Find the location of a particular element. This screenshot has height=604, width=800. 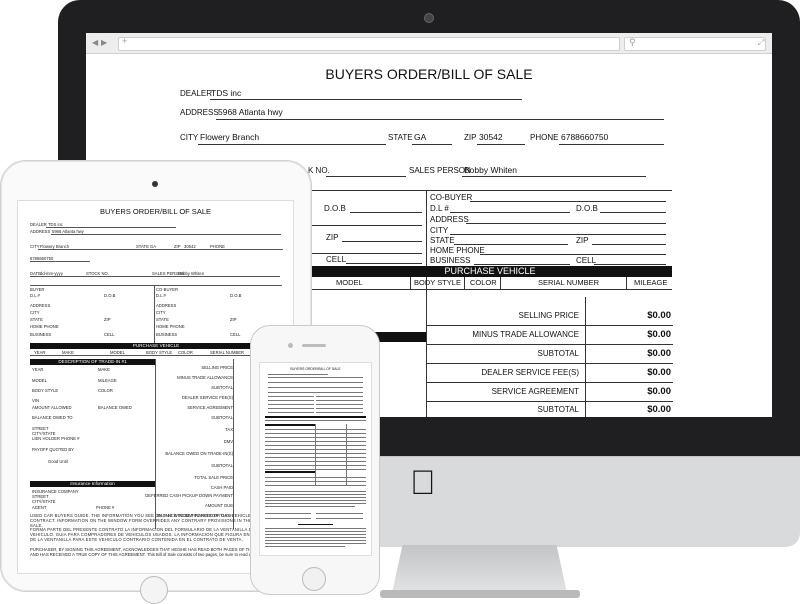

tablet-trade-row: COLOR is located at coordinates (105, 390).